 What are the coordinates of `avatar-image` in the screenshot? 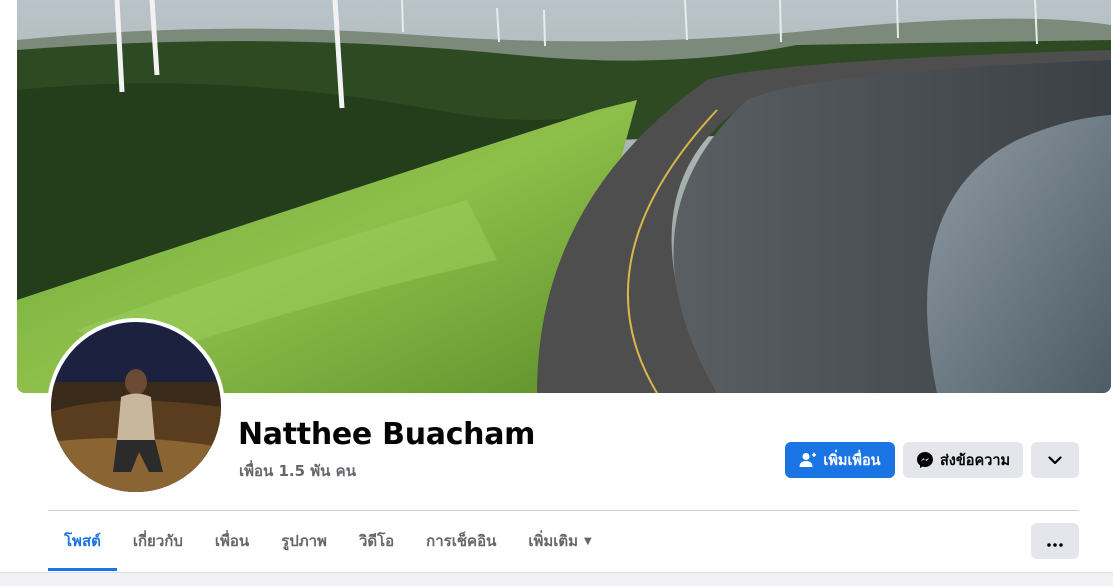 It's located at (136, 407).